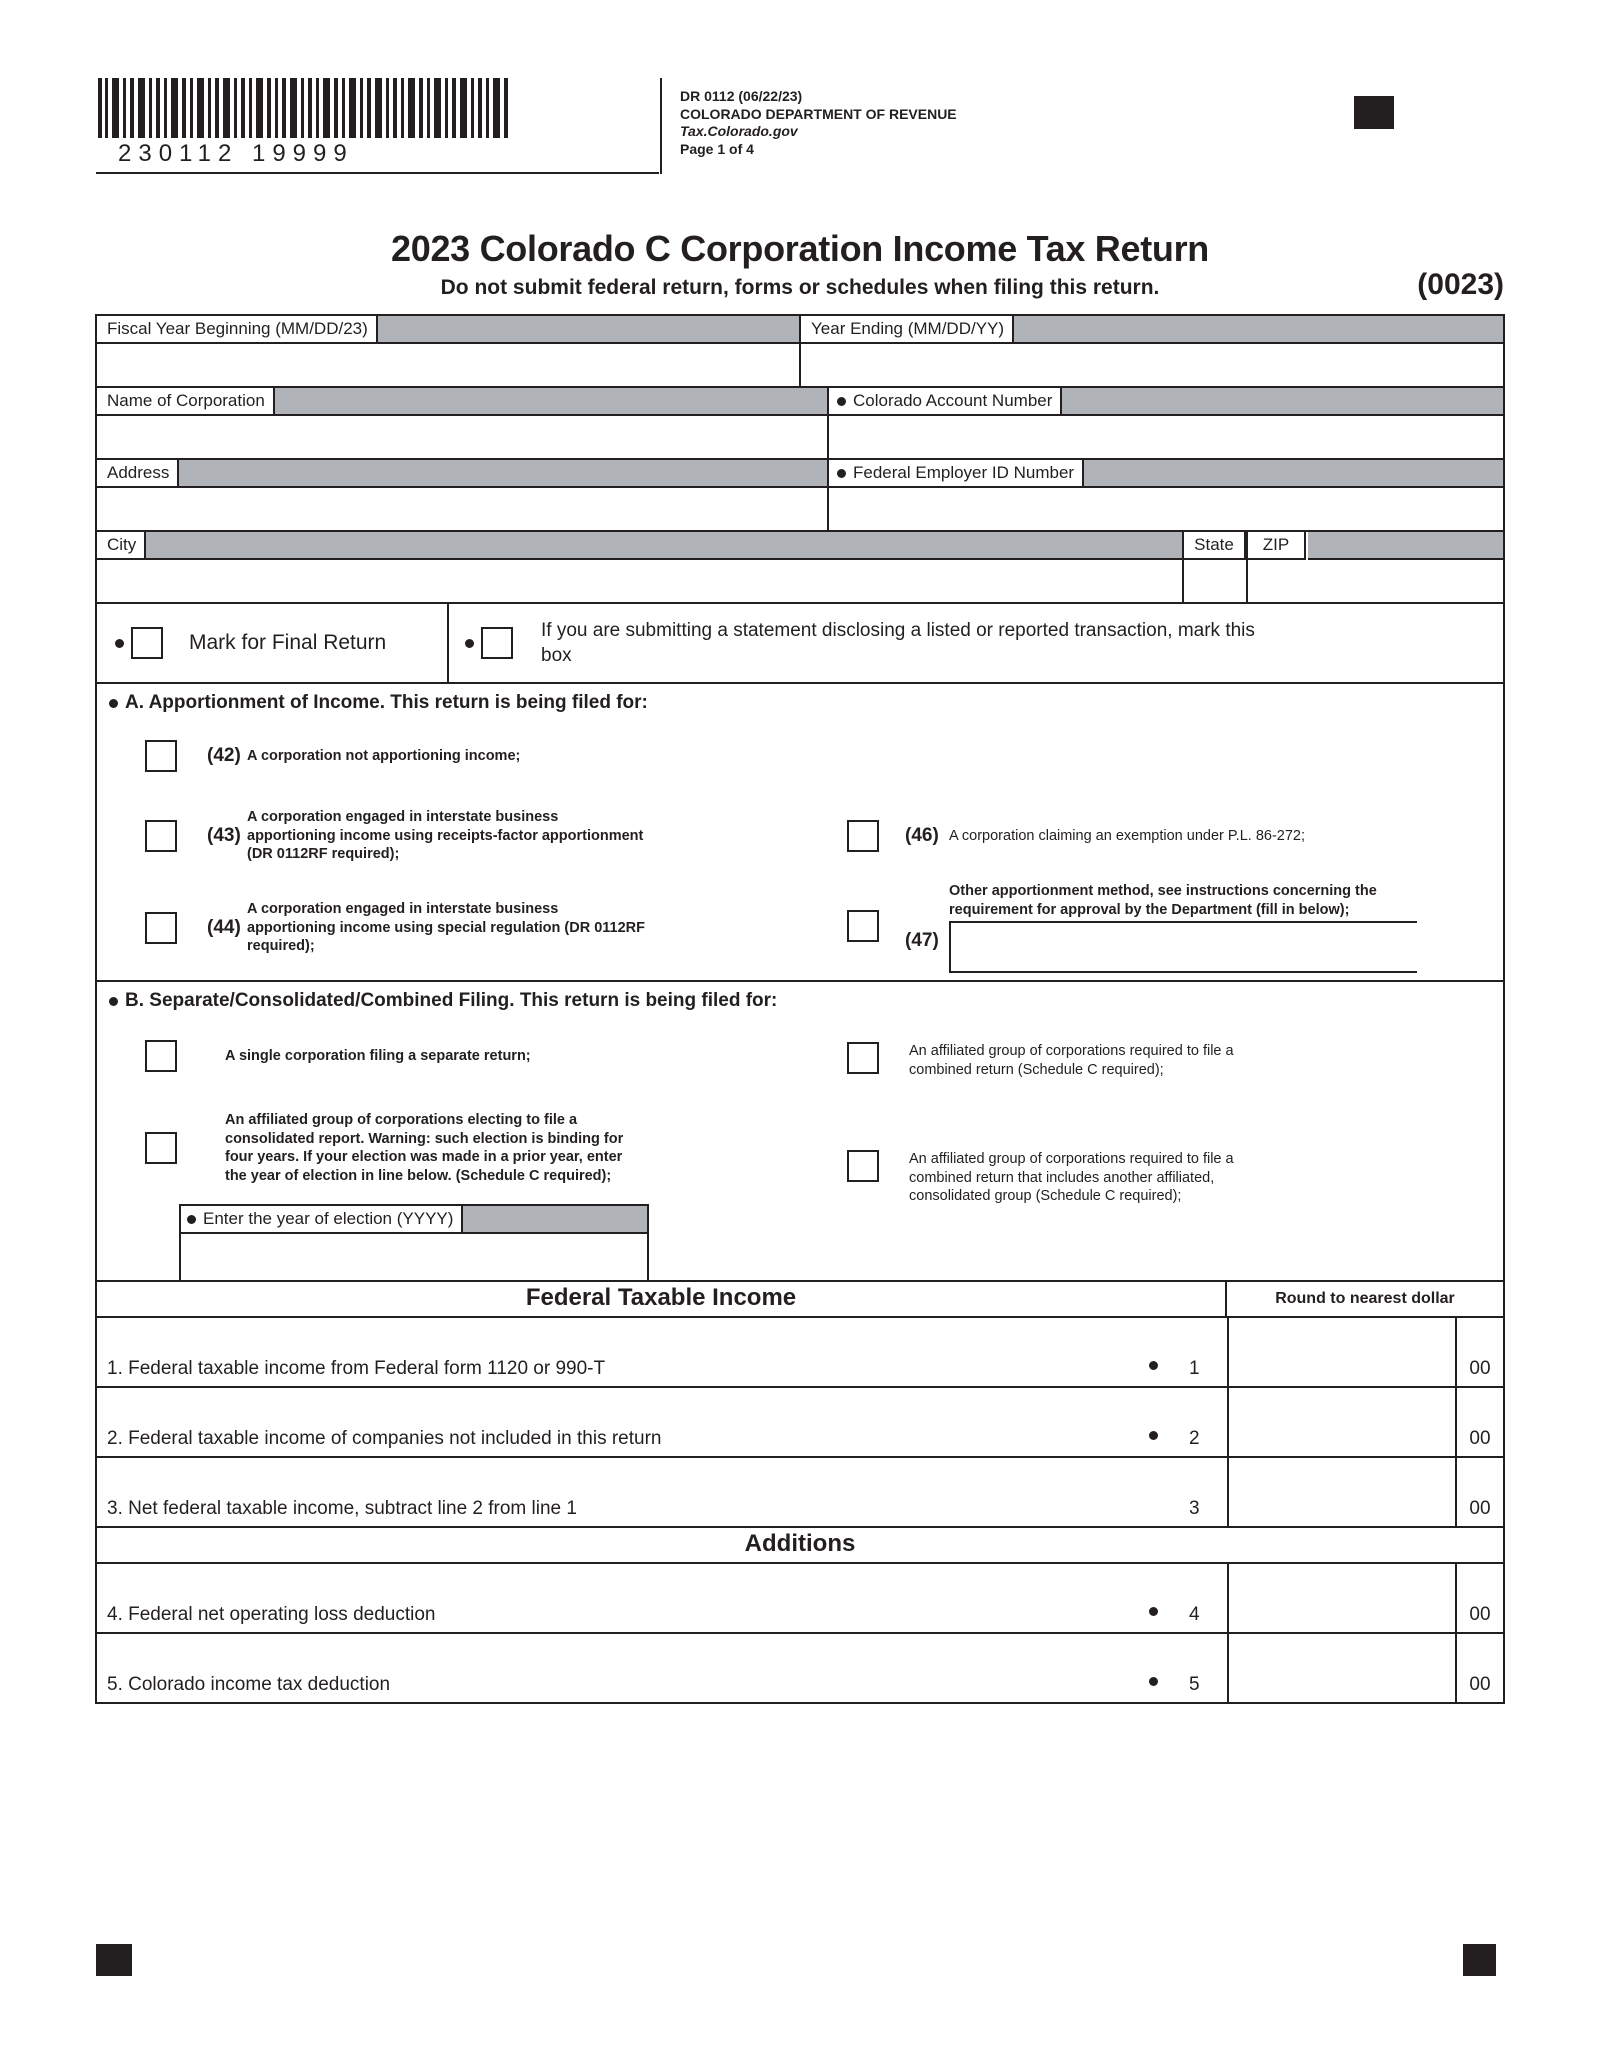 Image resolution: width=1600 pixels, height=2071 pixels. Describe the element at coordinates (662, 545) in the screenshot. I see `city-input` at that location.